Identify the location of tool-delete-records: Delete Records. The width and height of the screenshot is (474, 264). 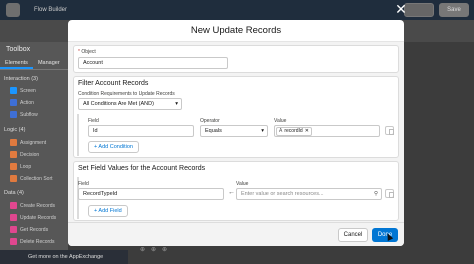
(32, 241).